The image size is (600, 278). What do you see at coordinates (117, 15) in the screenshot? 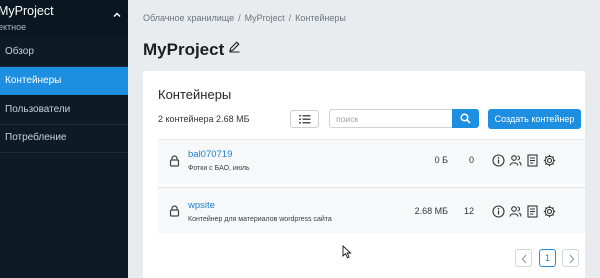
I see `chevron-up-icon` at bounding box center [117, 15].